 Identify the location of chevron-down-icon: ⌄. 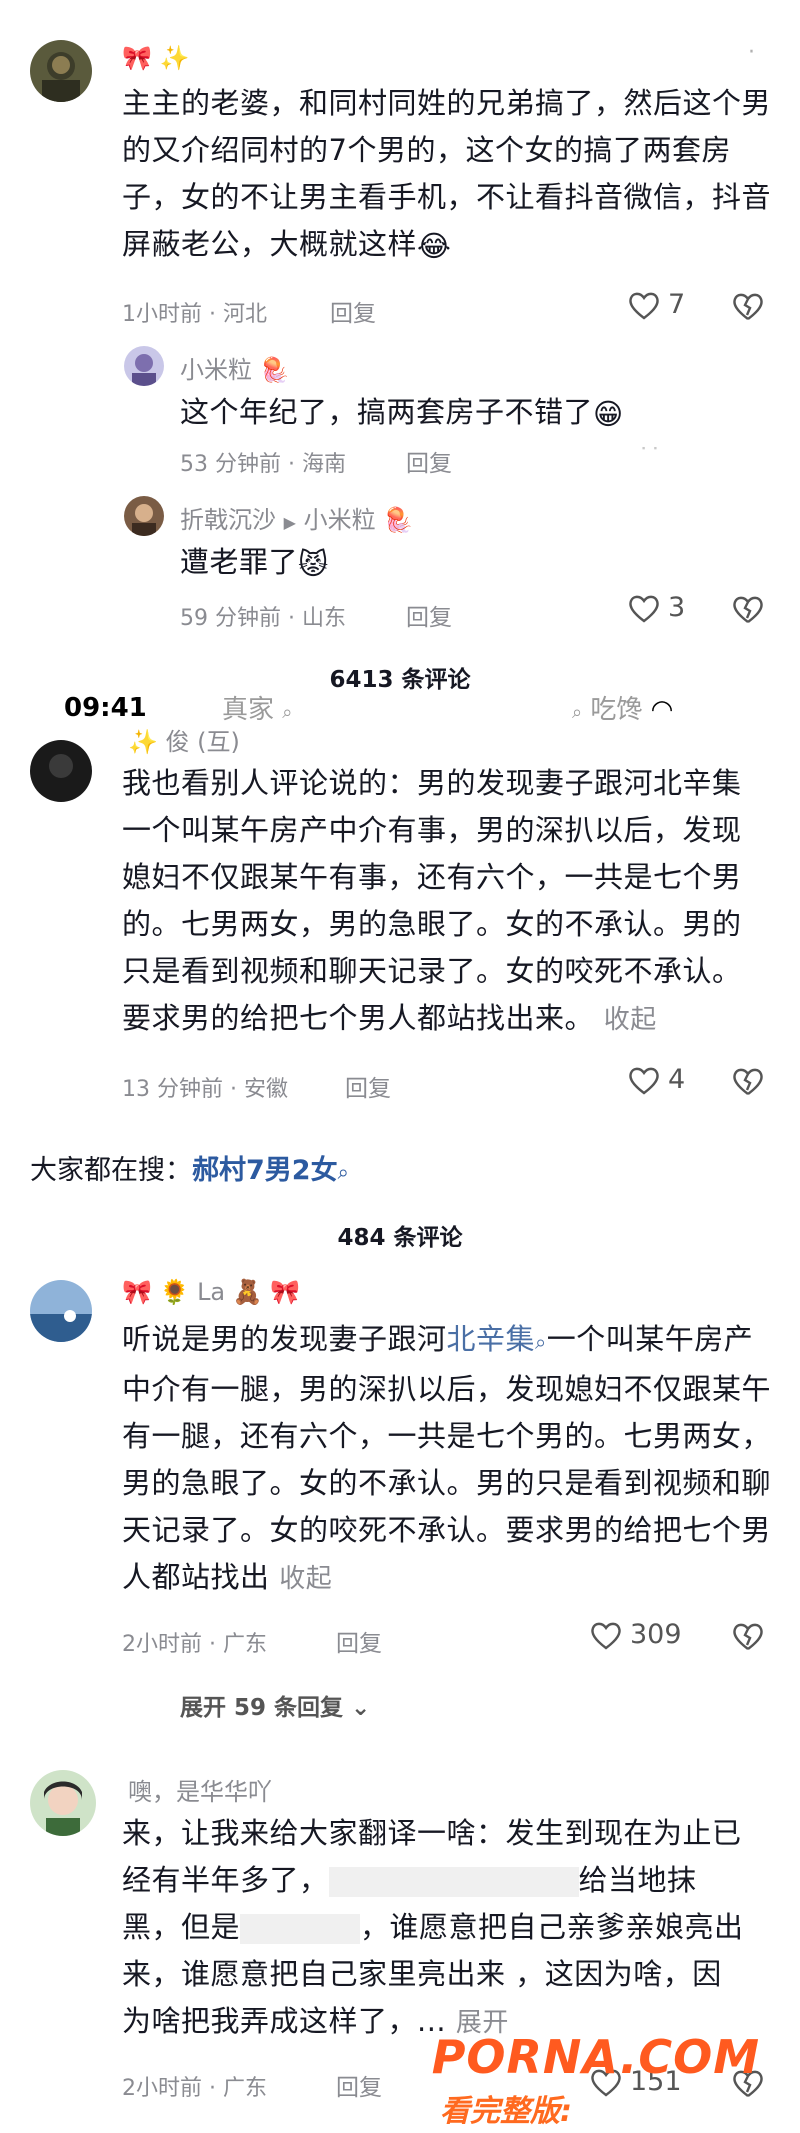
(361, 1708).